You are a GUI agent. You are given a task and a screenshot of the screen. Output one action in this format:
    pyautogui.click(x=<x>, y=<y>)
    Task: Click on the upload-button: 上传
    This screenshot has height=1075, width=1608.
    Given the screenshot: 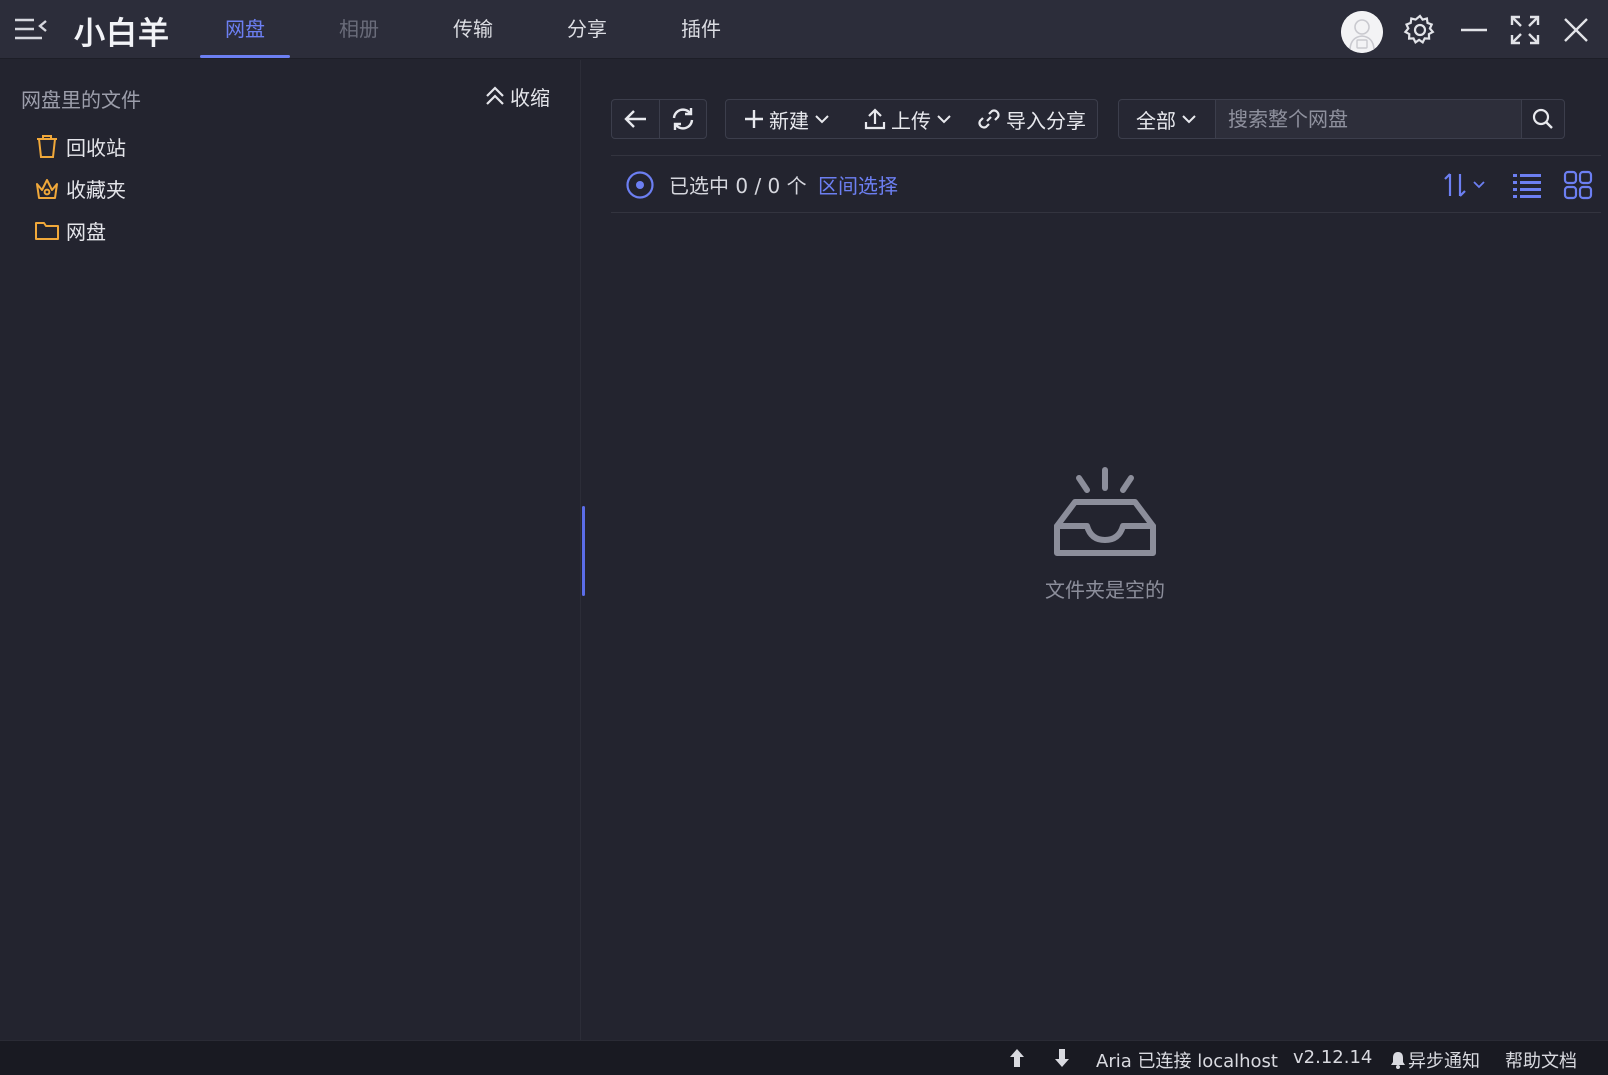 What is the action you would take?
    pyautogui.click(x=908, y=119)
    